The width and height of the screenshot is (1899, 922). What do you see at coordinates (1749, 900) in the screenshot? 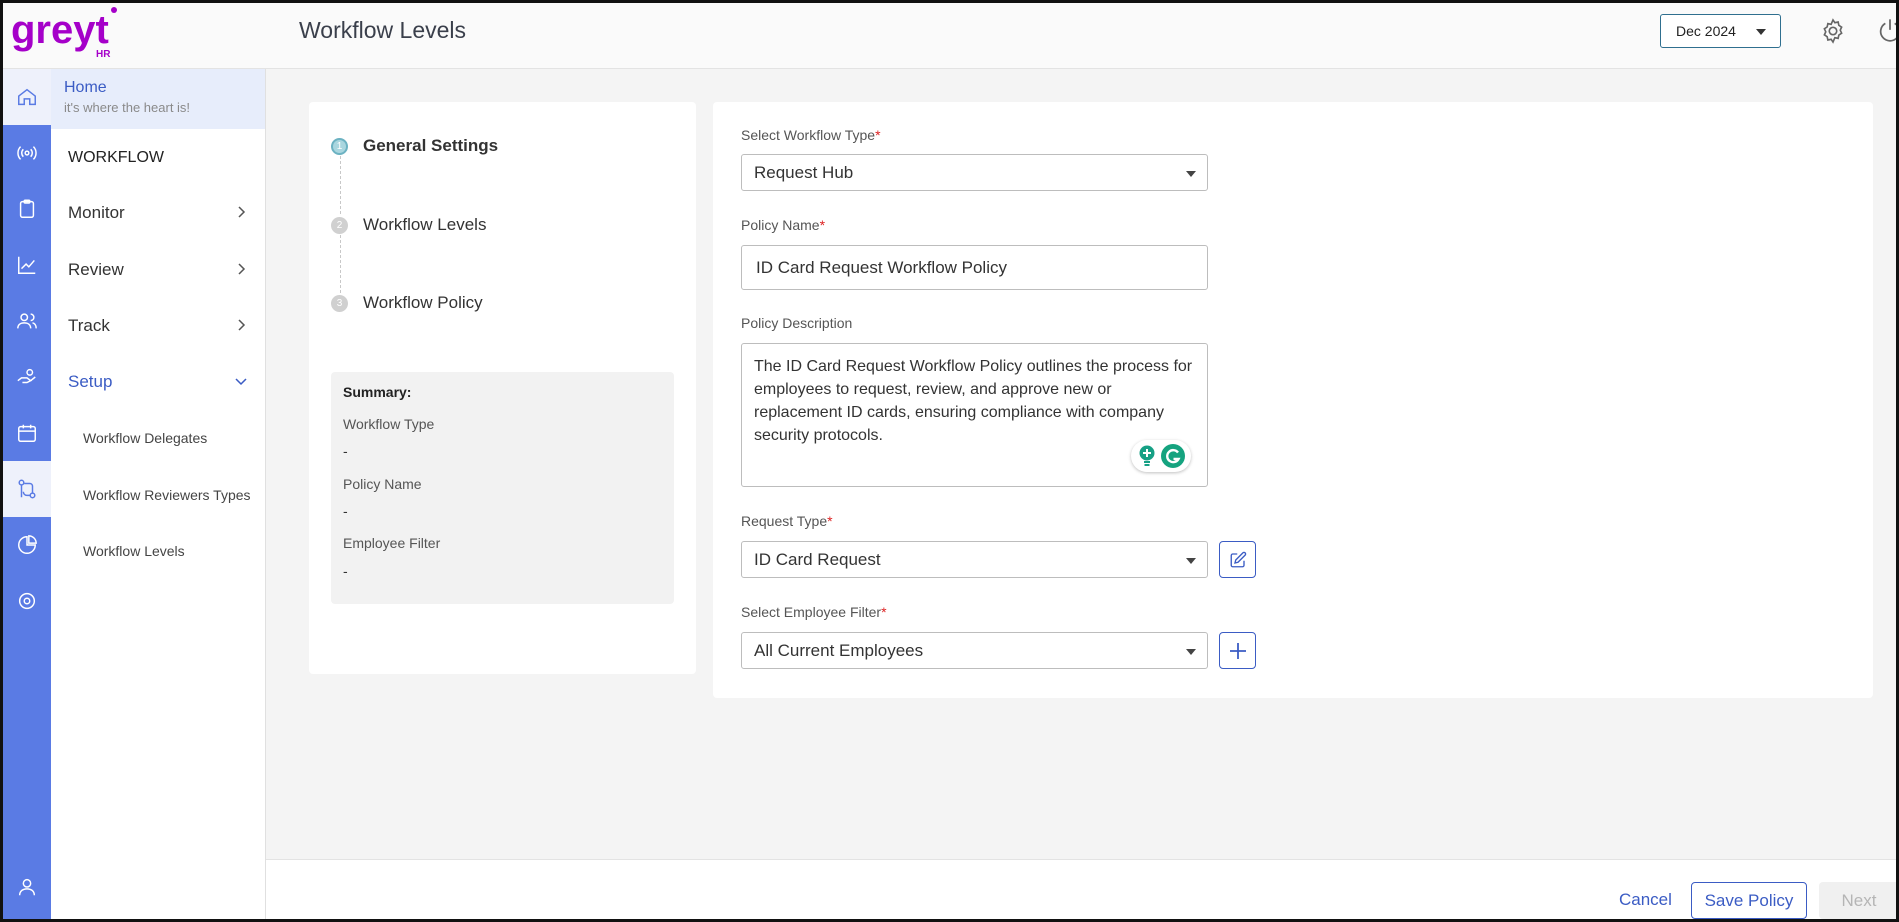
I see `save-policy-button: Save Policy` at bounding box center [1749, 900].